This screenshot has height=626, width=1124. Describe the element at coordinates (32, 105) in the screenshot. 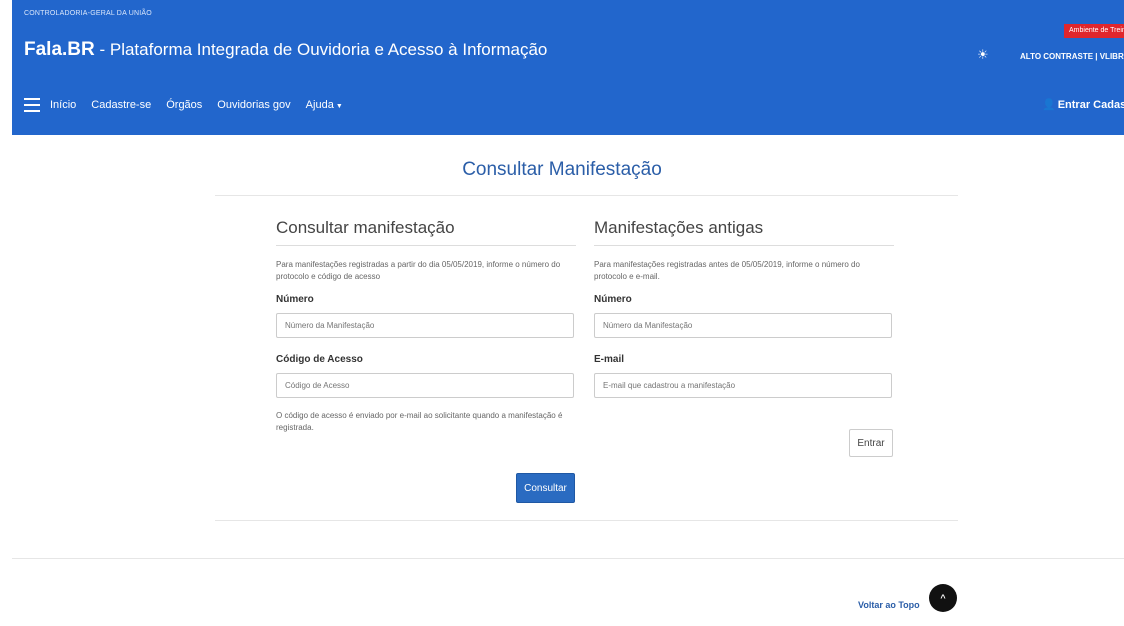

I see `menu-icon` at that location.